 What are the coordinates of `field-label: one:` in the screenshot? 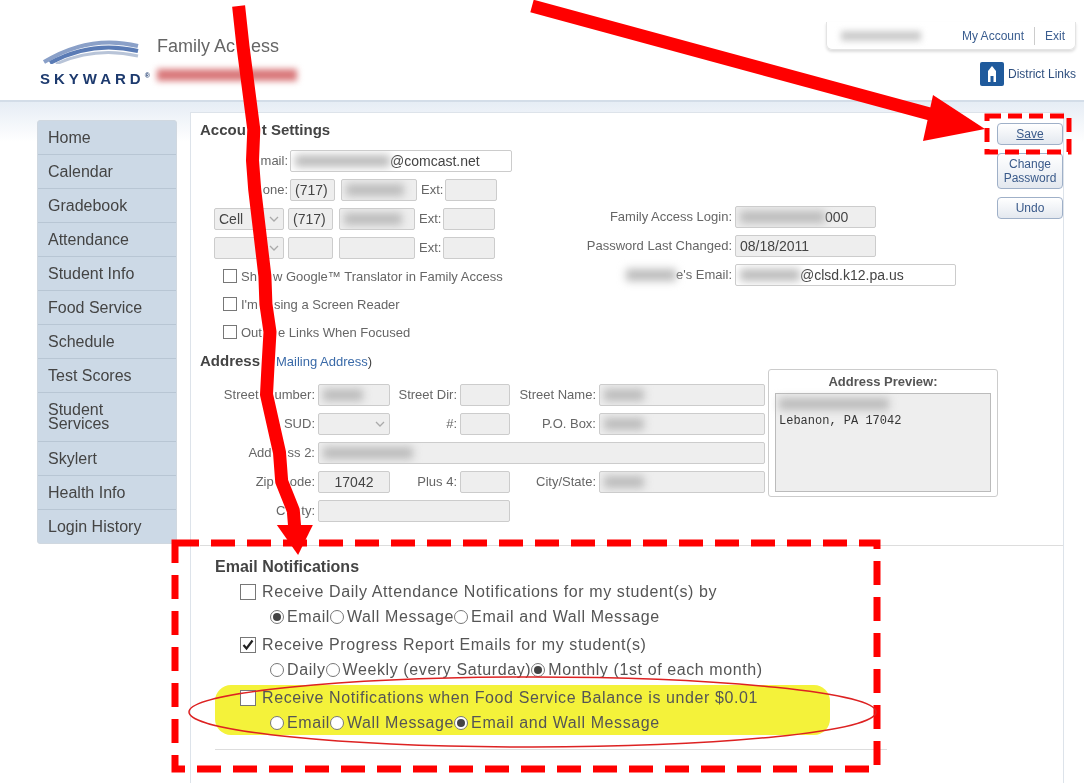 It's located at (275, 189).